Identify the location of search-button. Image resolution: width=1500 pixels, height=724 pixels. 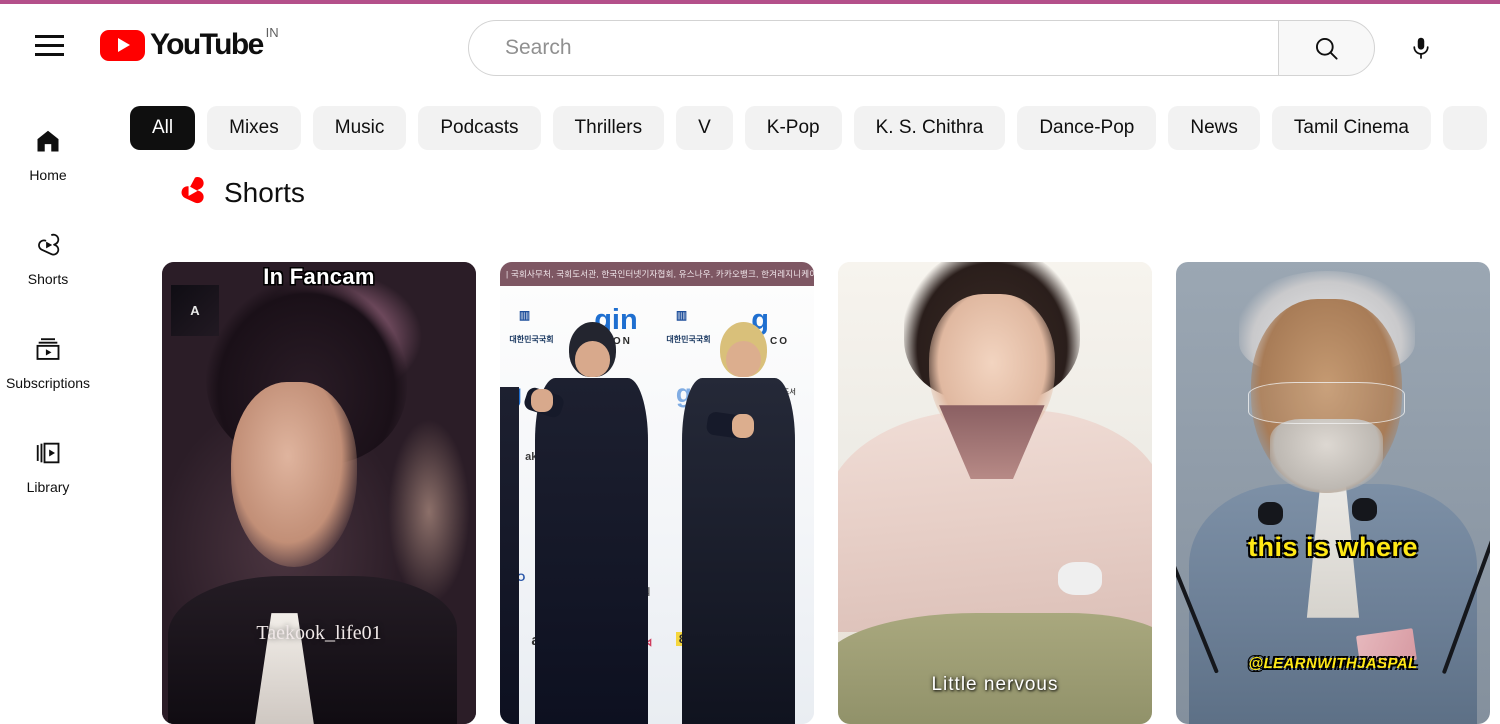
(1326, 48).